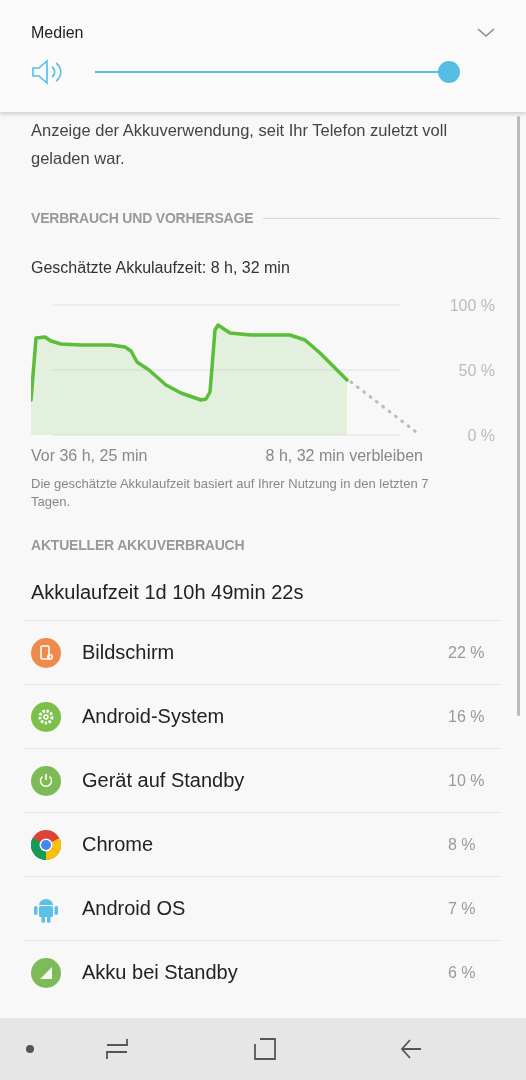  I want to click on app-name: Android-System, so click(154, 716).